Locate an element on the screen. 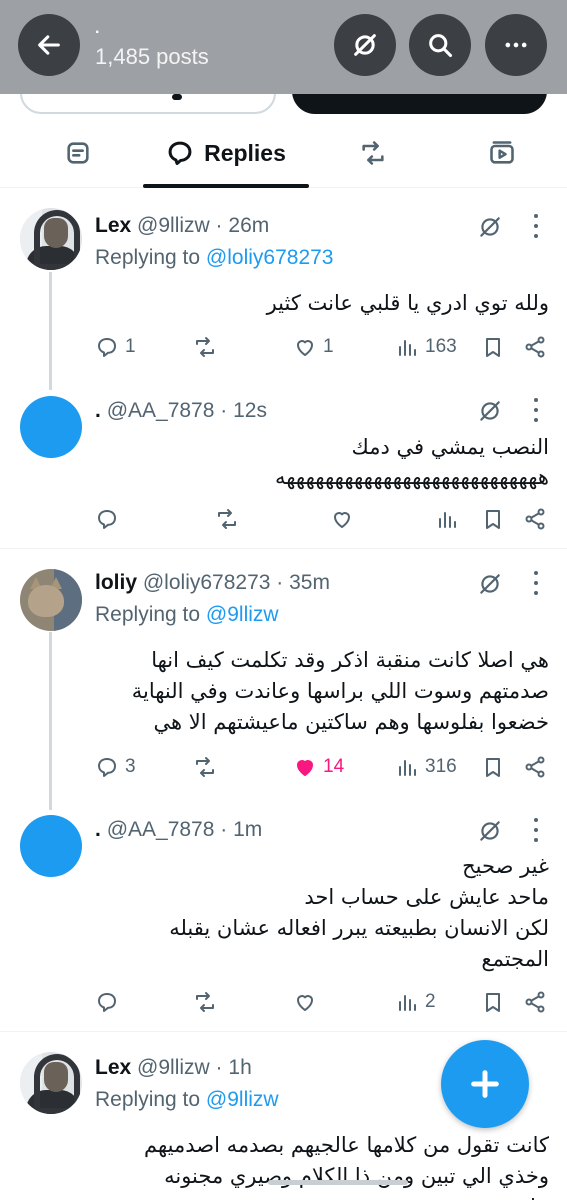 The width and height of the screenshot is (567, 1200). display-name: loliy is located at coordinates (116, 582).